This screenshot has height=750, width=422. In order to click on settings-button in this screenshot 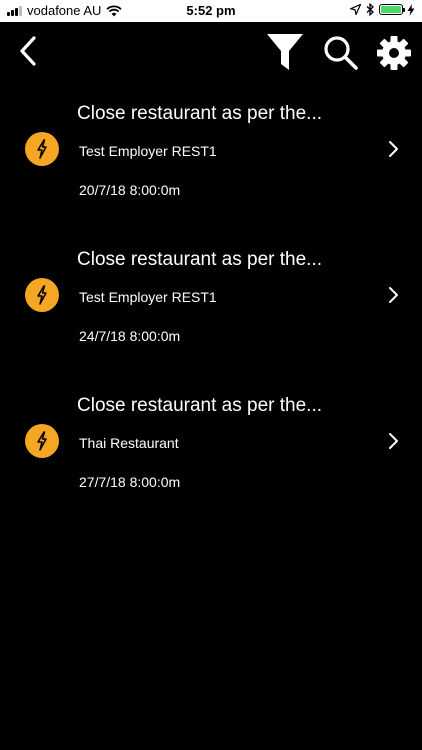, I will do `click(394, 53)`.